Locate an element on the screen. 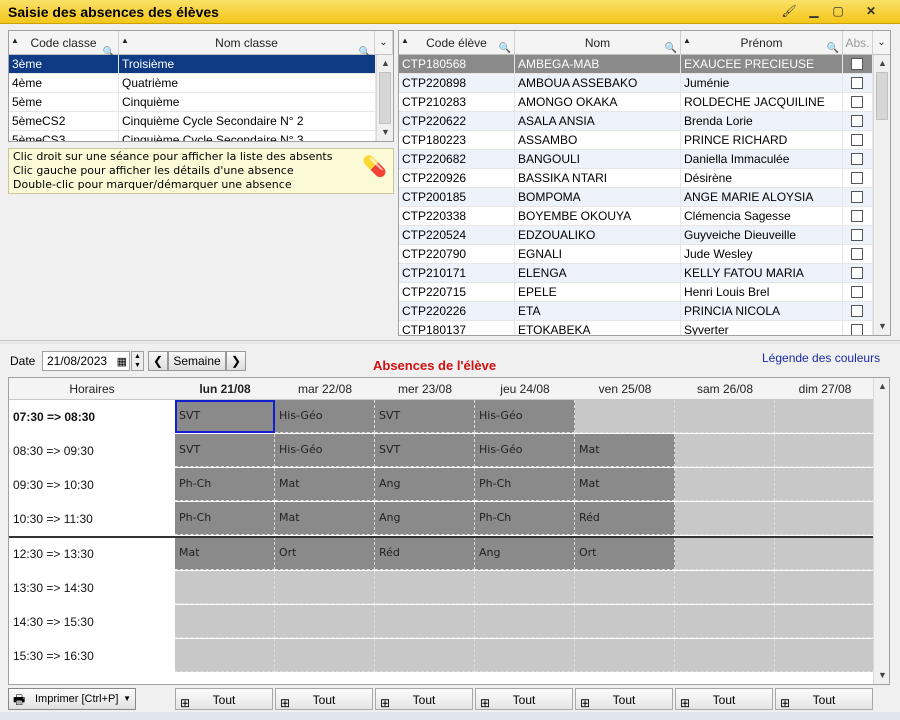 The image size is (900, 720). class-row: 3ème Troisième is located at coordinates (192, 64).